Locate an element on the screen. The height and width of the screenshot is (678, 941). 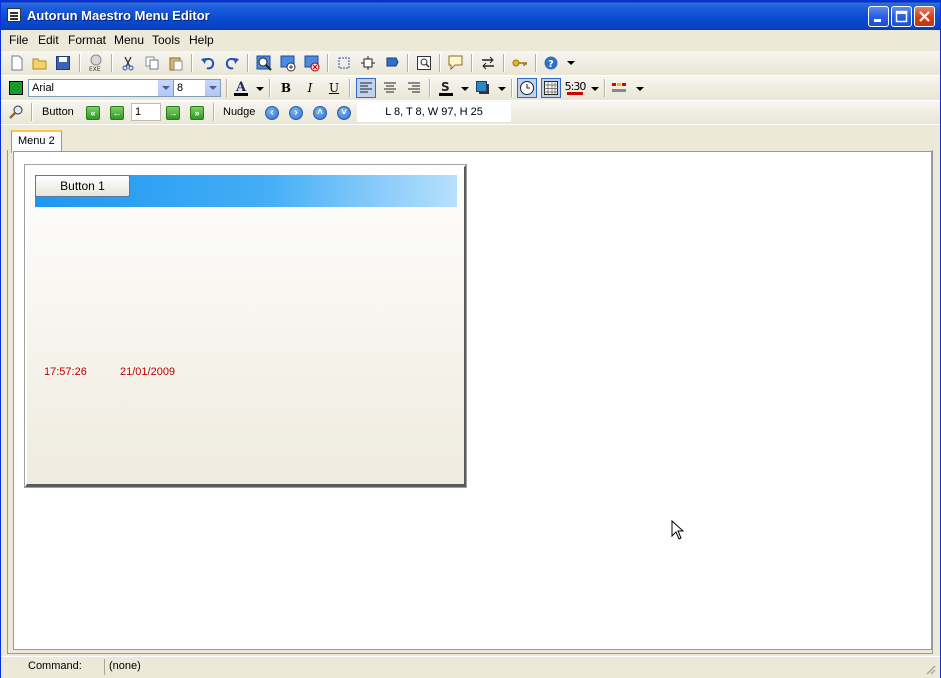
close-icon is located at coordinates (924, 16).